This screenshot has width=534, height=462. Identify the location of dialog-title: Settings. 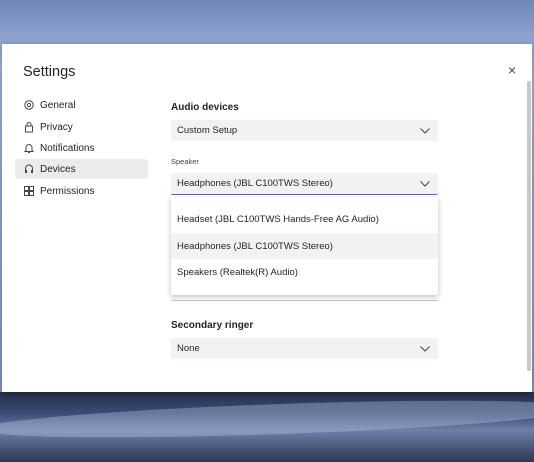
(49, 72).